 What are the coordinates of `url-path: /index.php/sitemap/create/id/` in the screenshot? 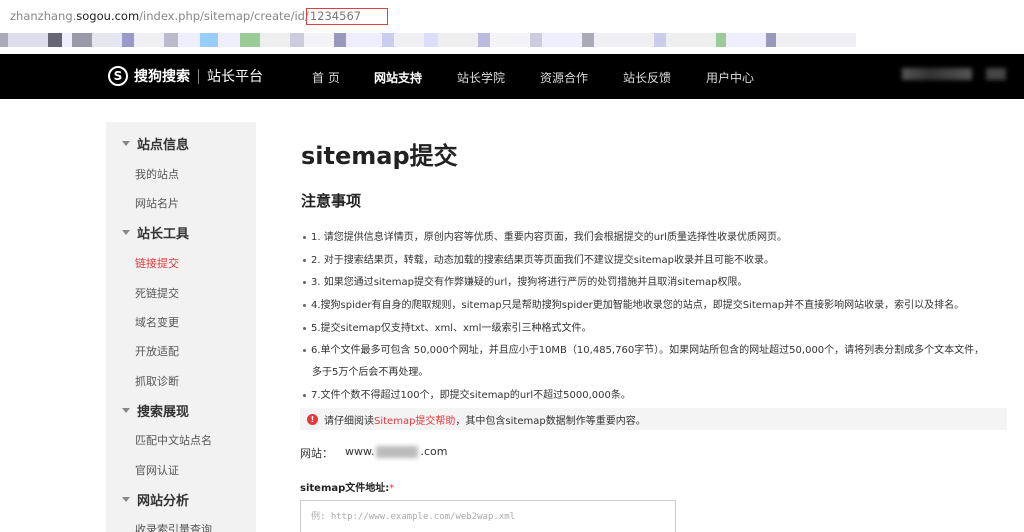 It's located at (224, 16).